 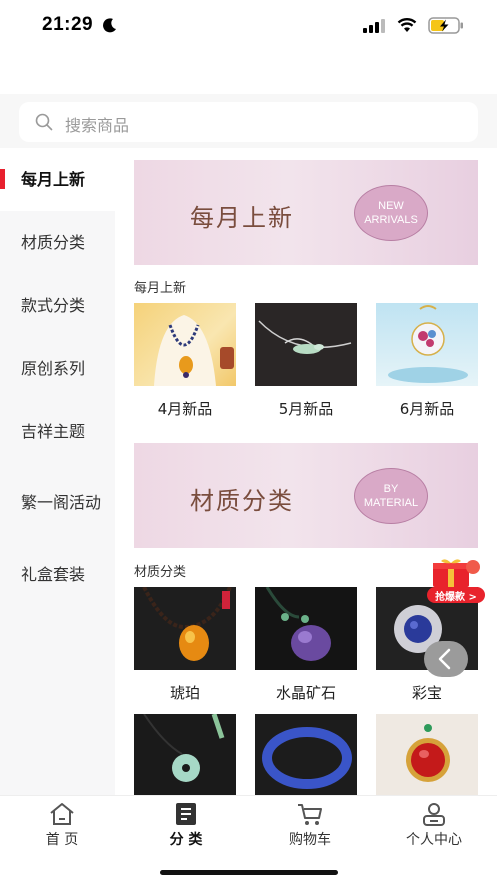 I want to click on sidebar-item-label: 原创系列, so click(x=53, y=368).